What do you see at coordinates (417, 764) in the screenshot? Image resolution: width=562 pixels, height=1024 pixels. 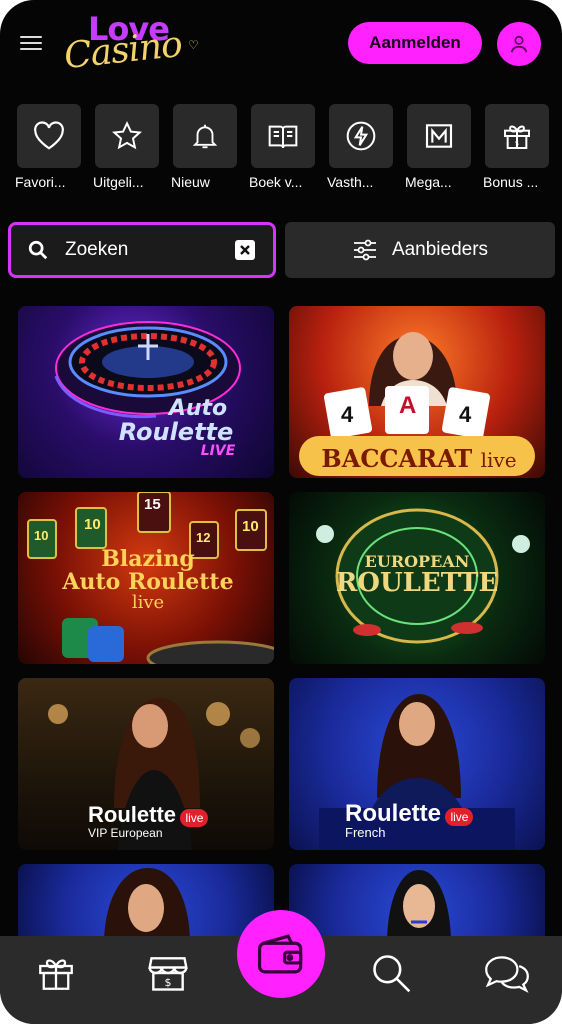 I see `game-tile-roulette-french: Roulette live French` at bounding box center [417, 764].